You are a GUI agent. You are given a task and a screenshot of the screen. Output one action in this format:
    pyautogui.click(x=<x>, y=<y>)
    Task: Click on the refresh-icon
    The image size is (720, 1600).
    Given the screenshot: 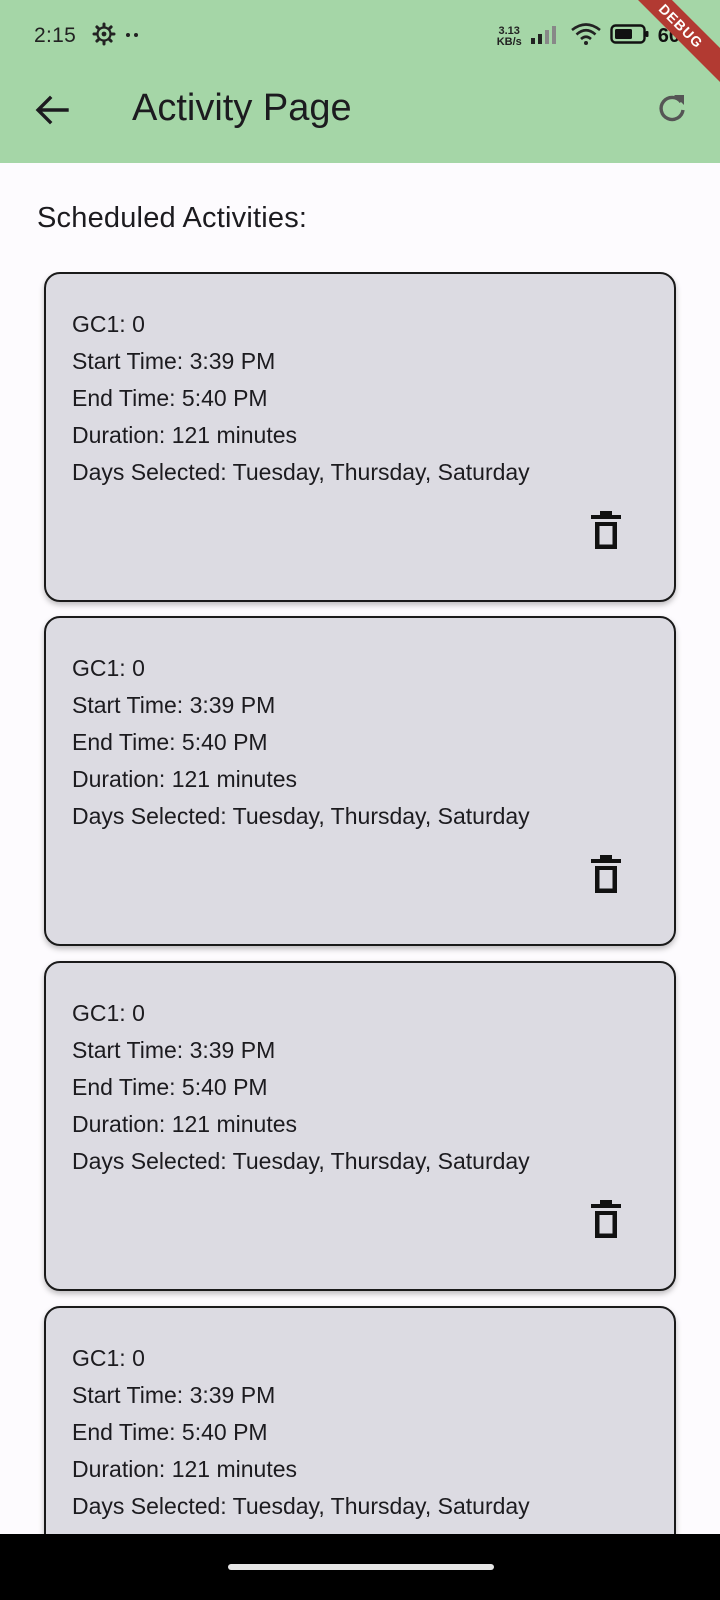 What is the action you would take?
    pyautogui.click(x=672, y=110)
    